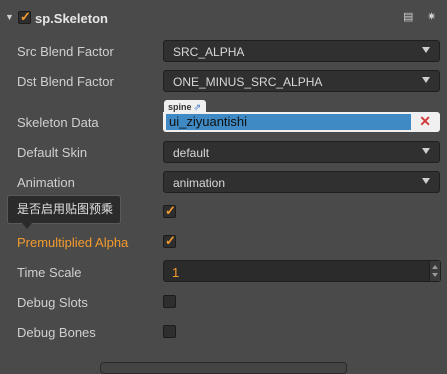 This screenshot has height=374, width=447. I want to click on tooltip-tail, so click(27, 226).